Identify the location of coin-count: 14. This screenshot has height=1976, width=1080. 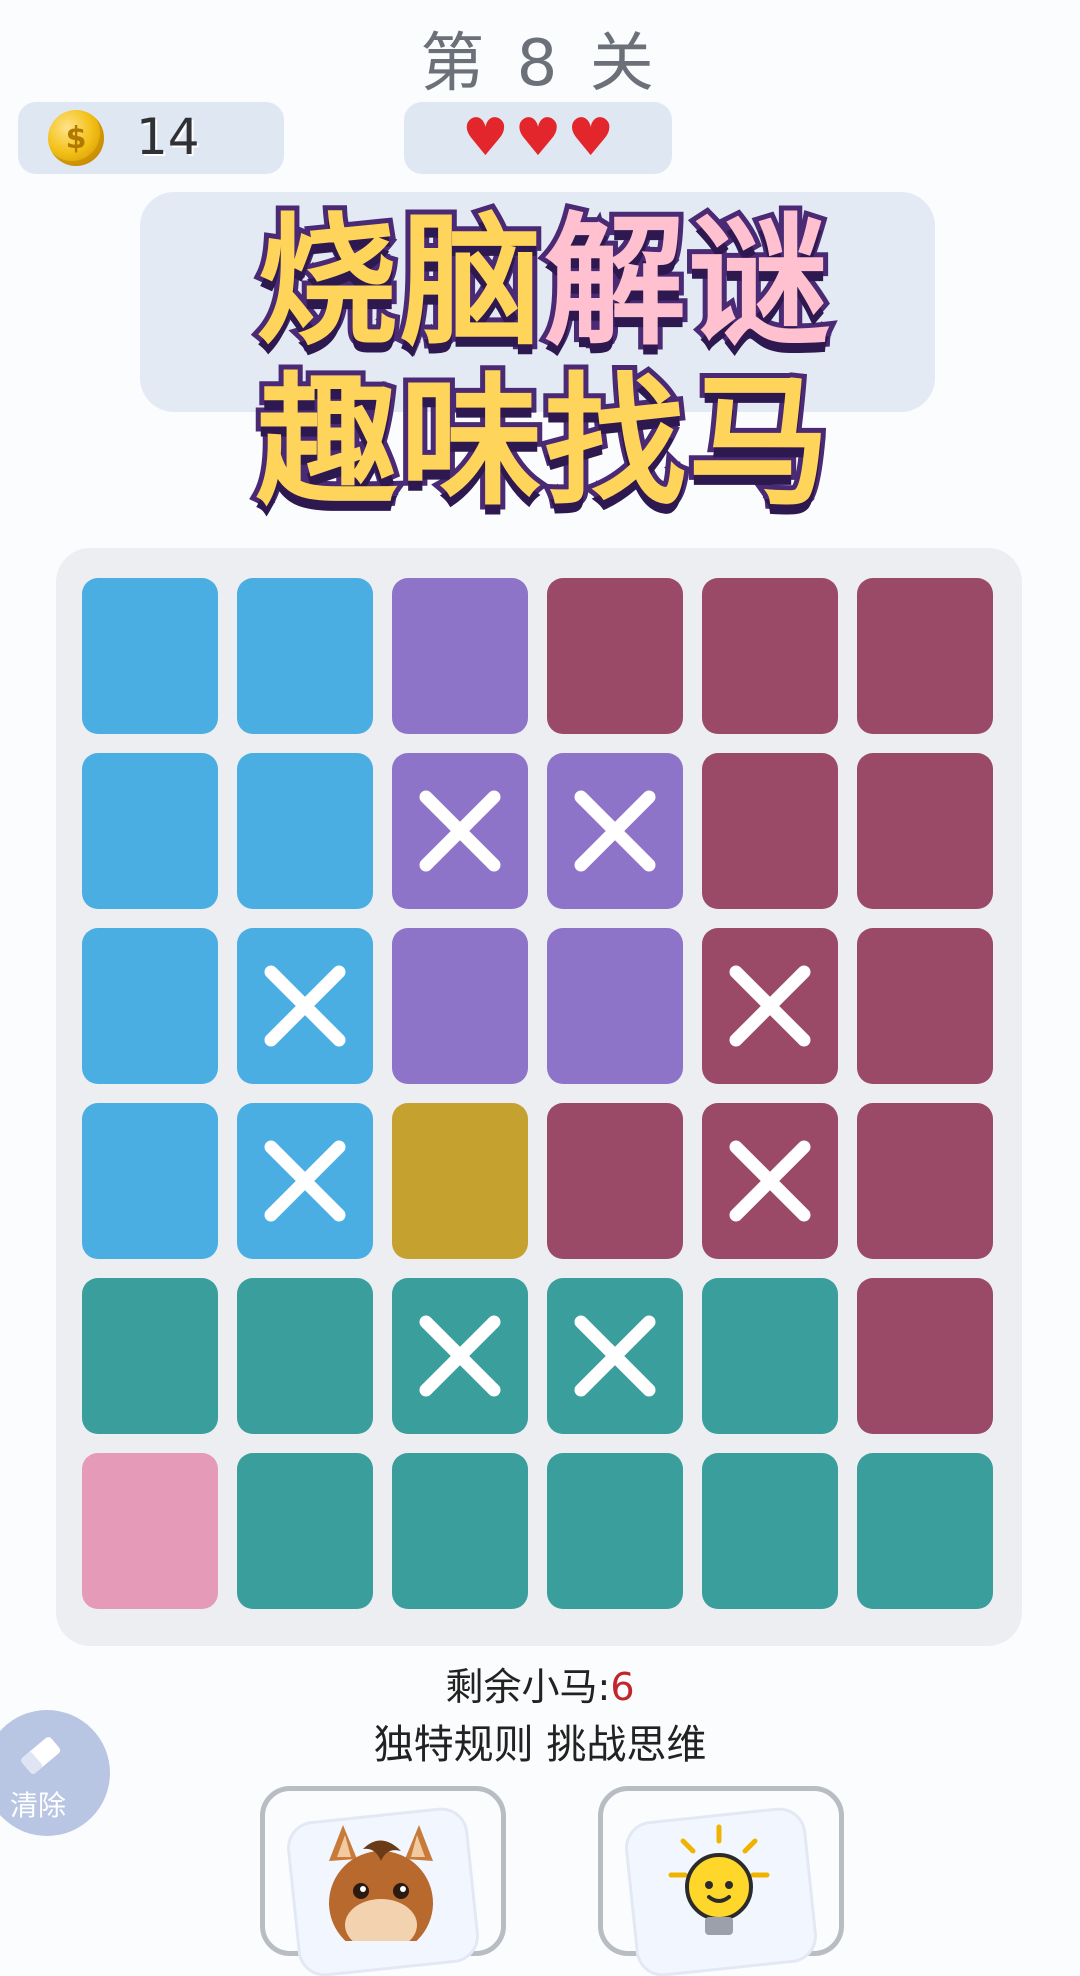
(168, 137).